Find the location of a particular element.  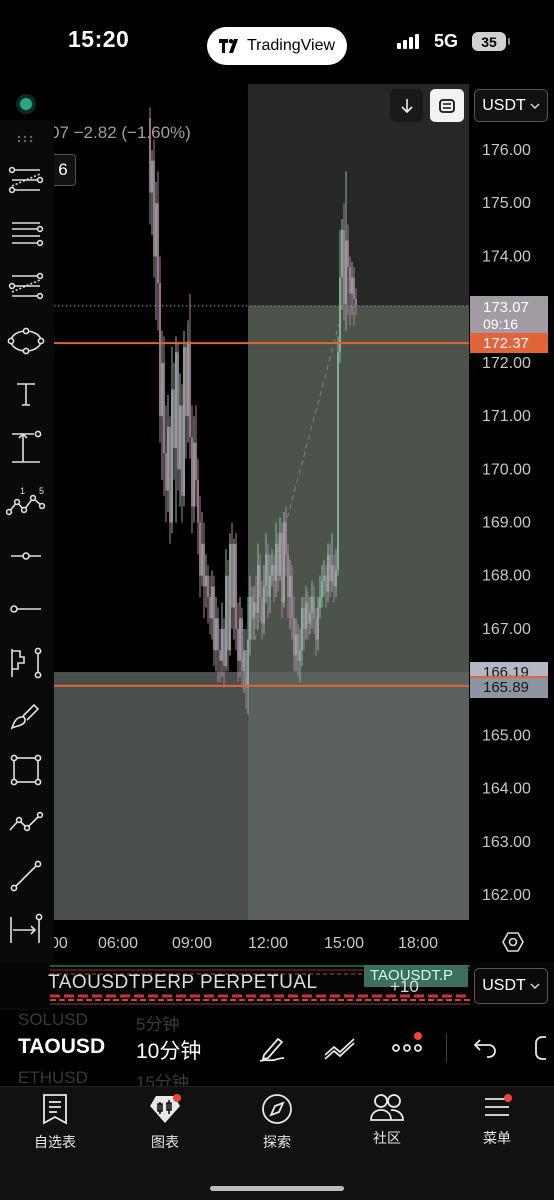

drawing-pen-button is located at coordinates (272, 1048).